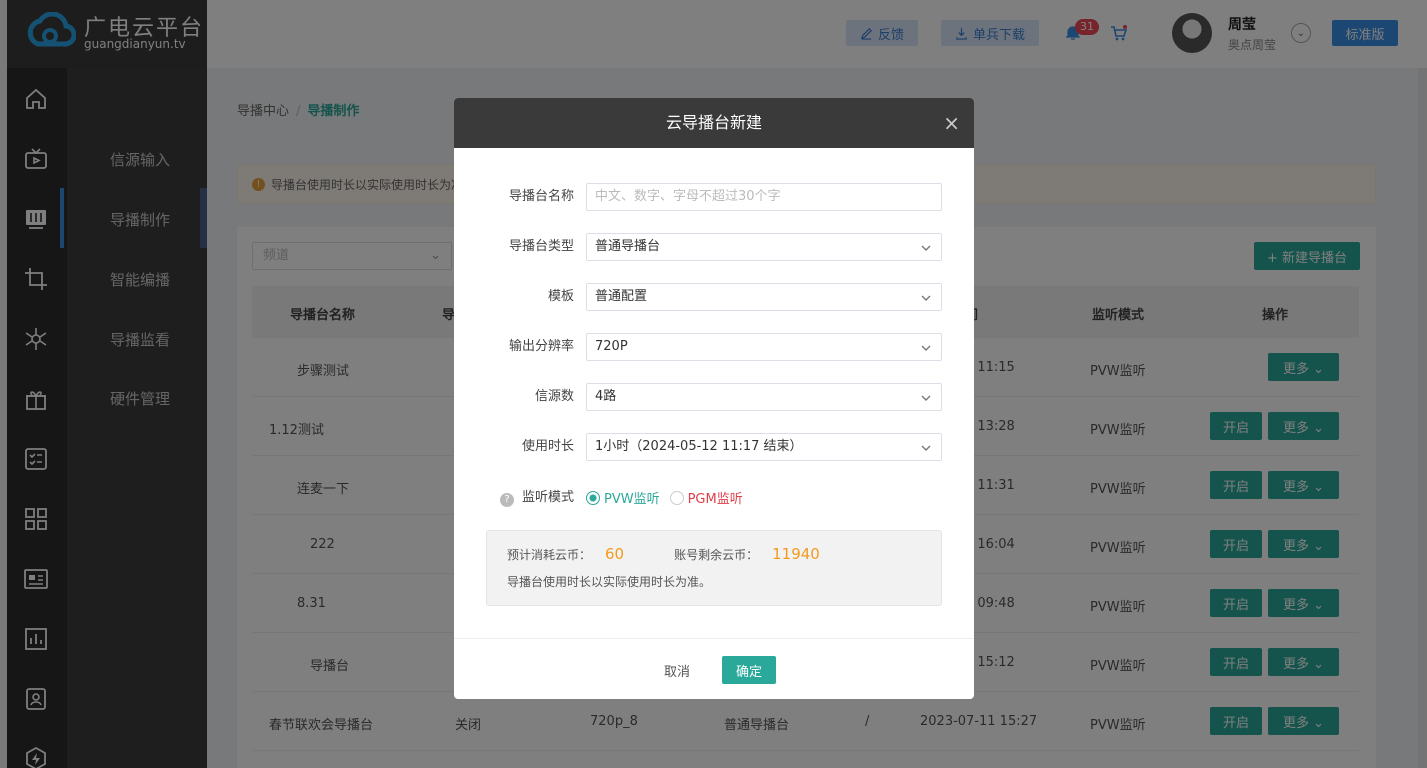  What do you see at coordinates (715, 499) in the screenshot?
I see `radio-pgm-label: PGM监听` at bounding box center [715, 499].